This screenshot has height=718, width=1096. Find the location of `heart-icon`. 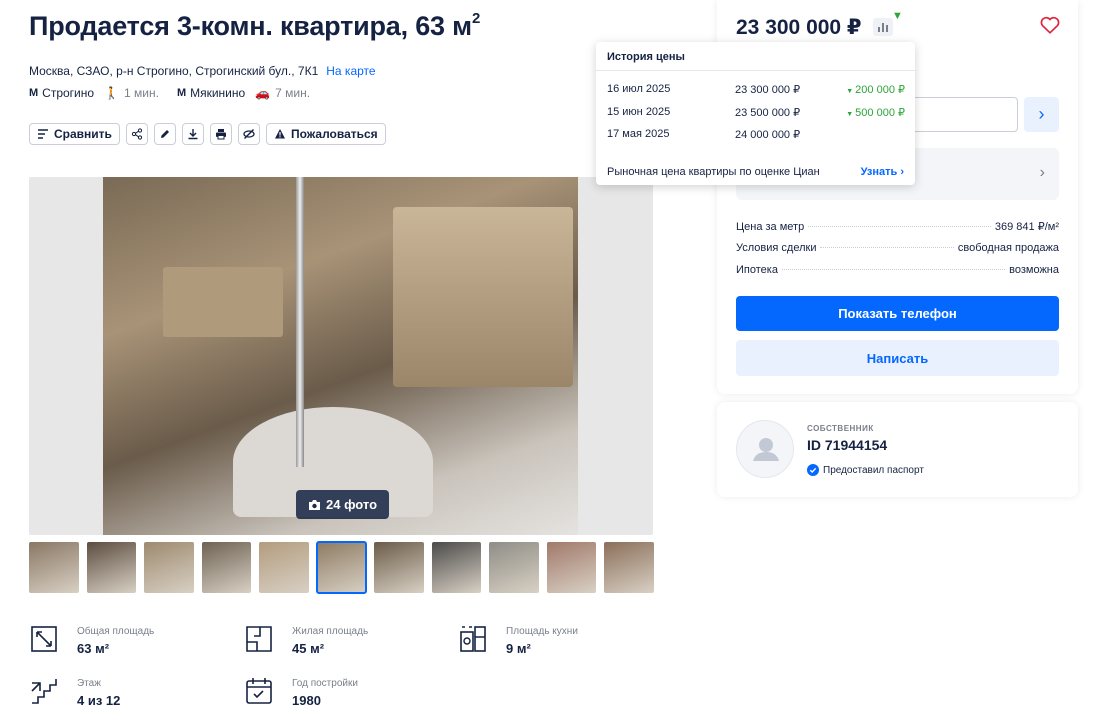

heart-icon is located at coordinates (1050, 25).